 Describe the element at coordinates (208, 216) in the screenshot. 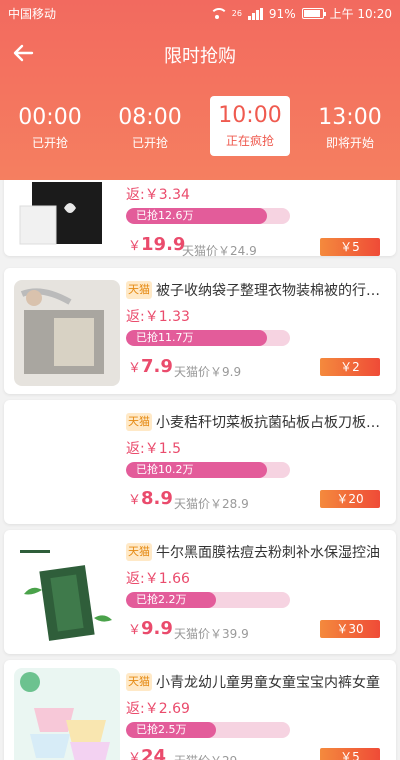

I see `sold-progress: 已抢12.6万` at that location.